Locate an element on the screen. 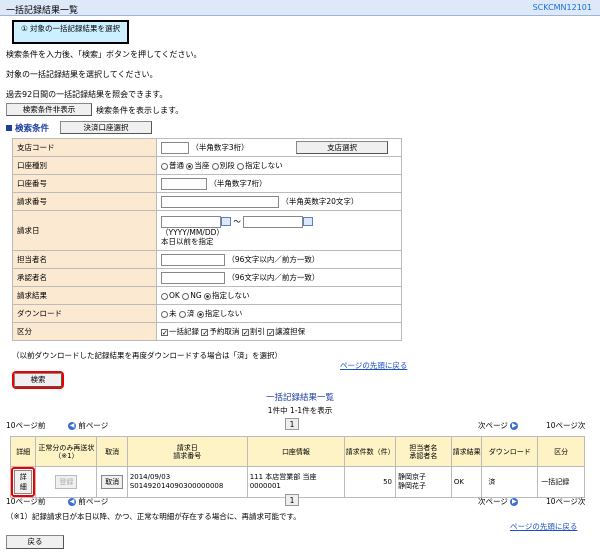  detail-button: 詳細 is located at coordinates (23, 482).